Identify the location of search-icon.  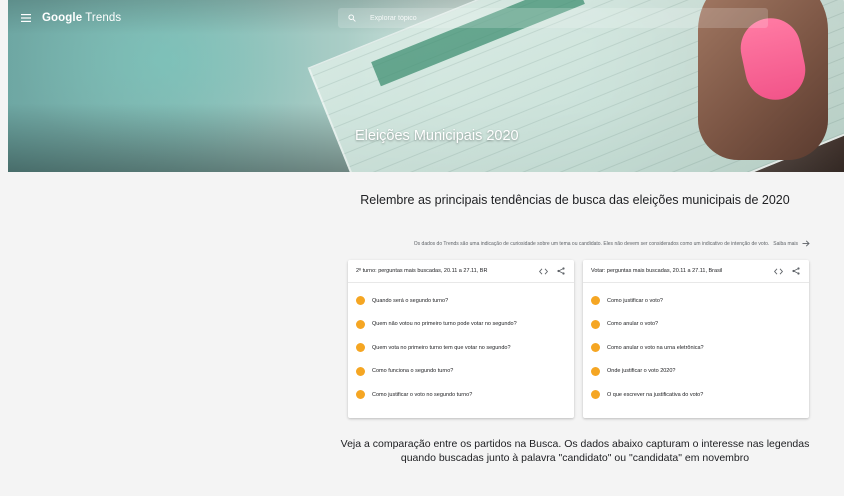
(353, 18).